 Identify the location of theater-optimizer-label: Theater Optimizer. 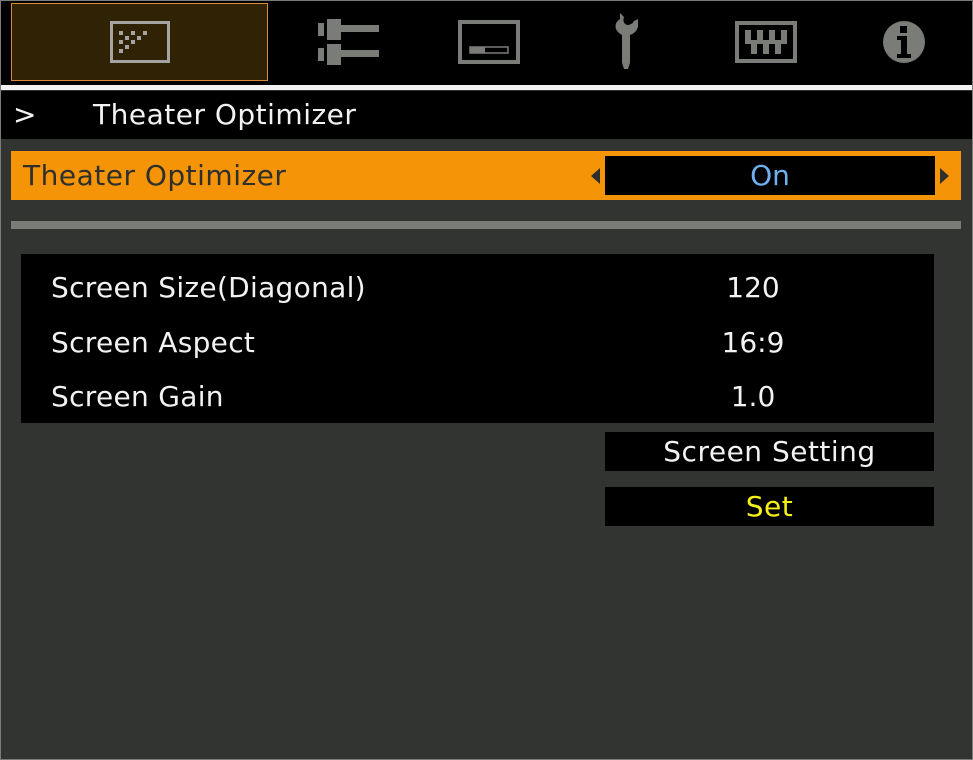
(155, 175).